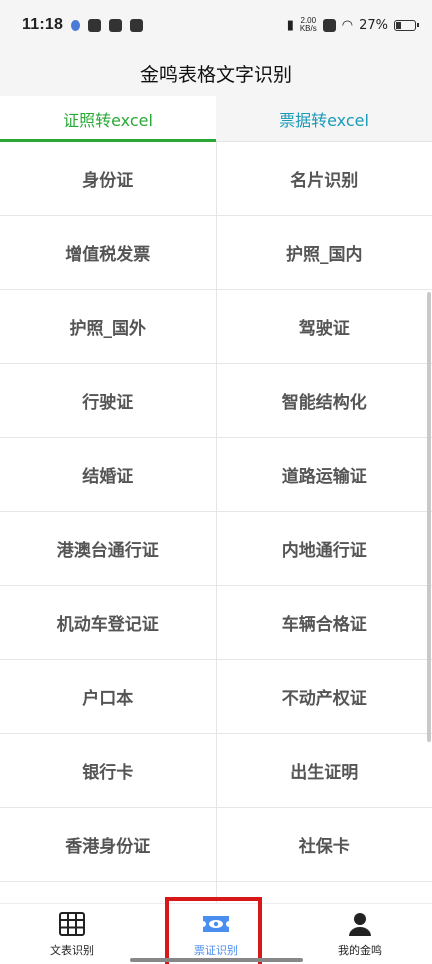  What do you see at coordinates (324, 696) in the screenshot?
I see `grid-item-property-certificate: 不动产权证` at bounding box center [324, 696].